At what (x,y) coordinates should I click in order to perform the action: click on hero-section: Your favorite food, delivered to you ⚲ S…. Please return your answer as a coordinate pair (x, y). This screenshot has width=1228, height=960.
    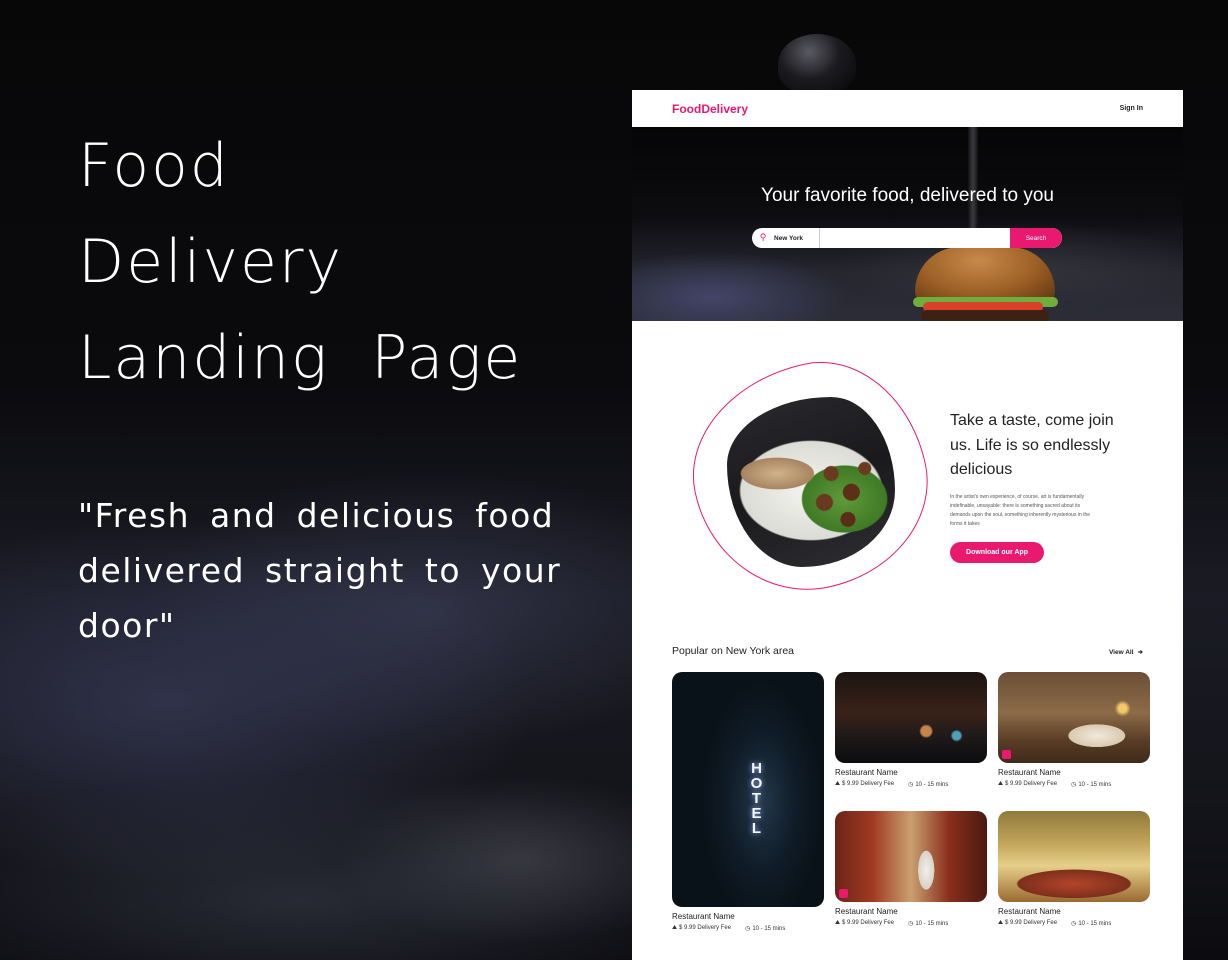
    Looking at the image, I should click on (907, 224).